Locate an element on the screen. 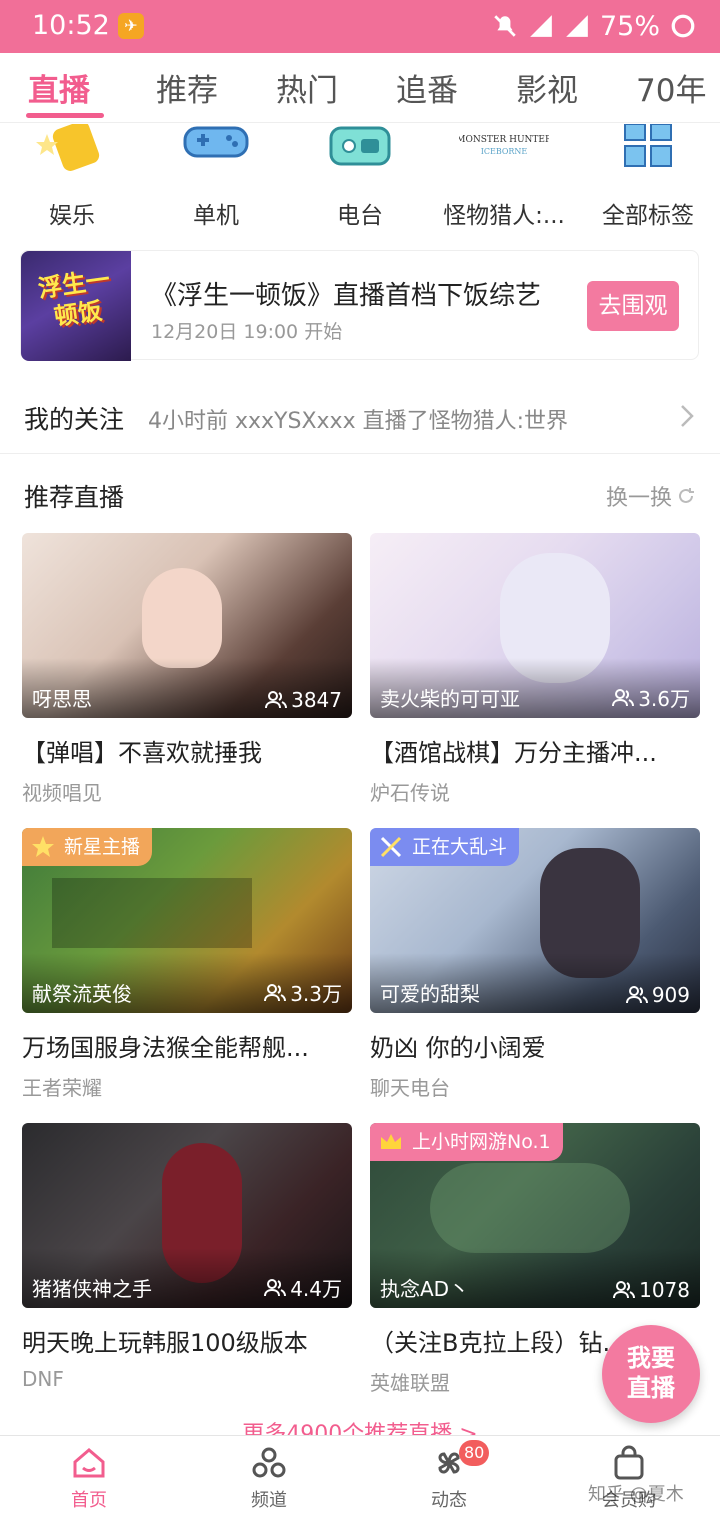 This screenshot has height=1520, width=720. gamepad-icon is located at coordinates (216, 142).